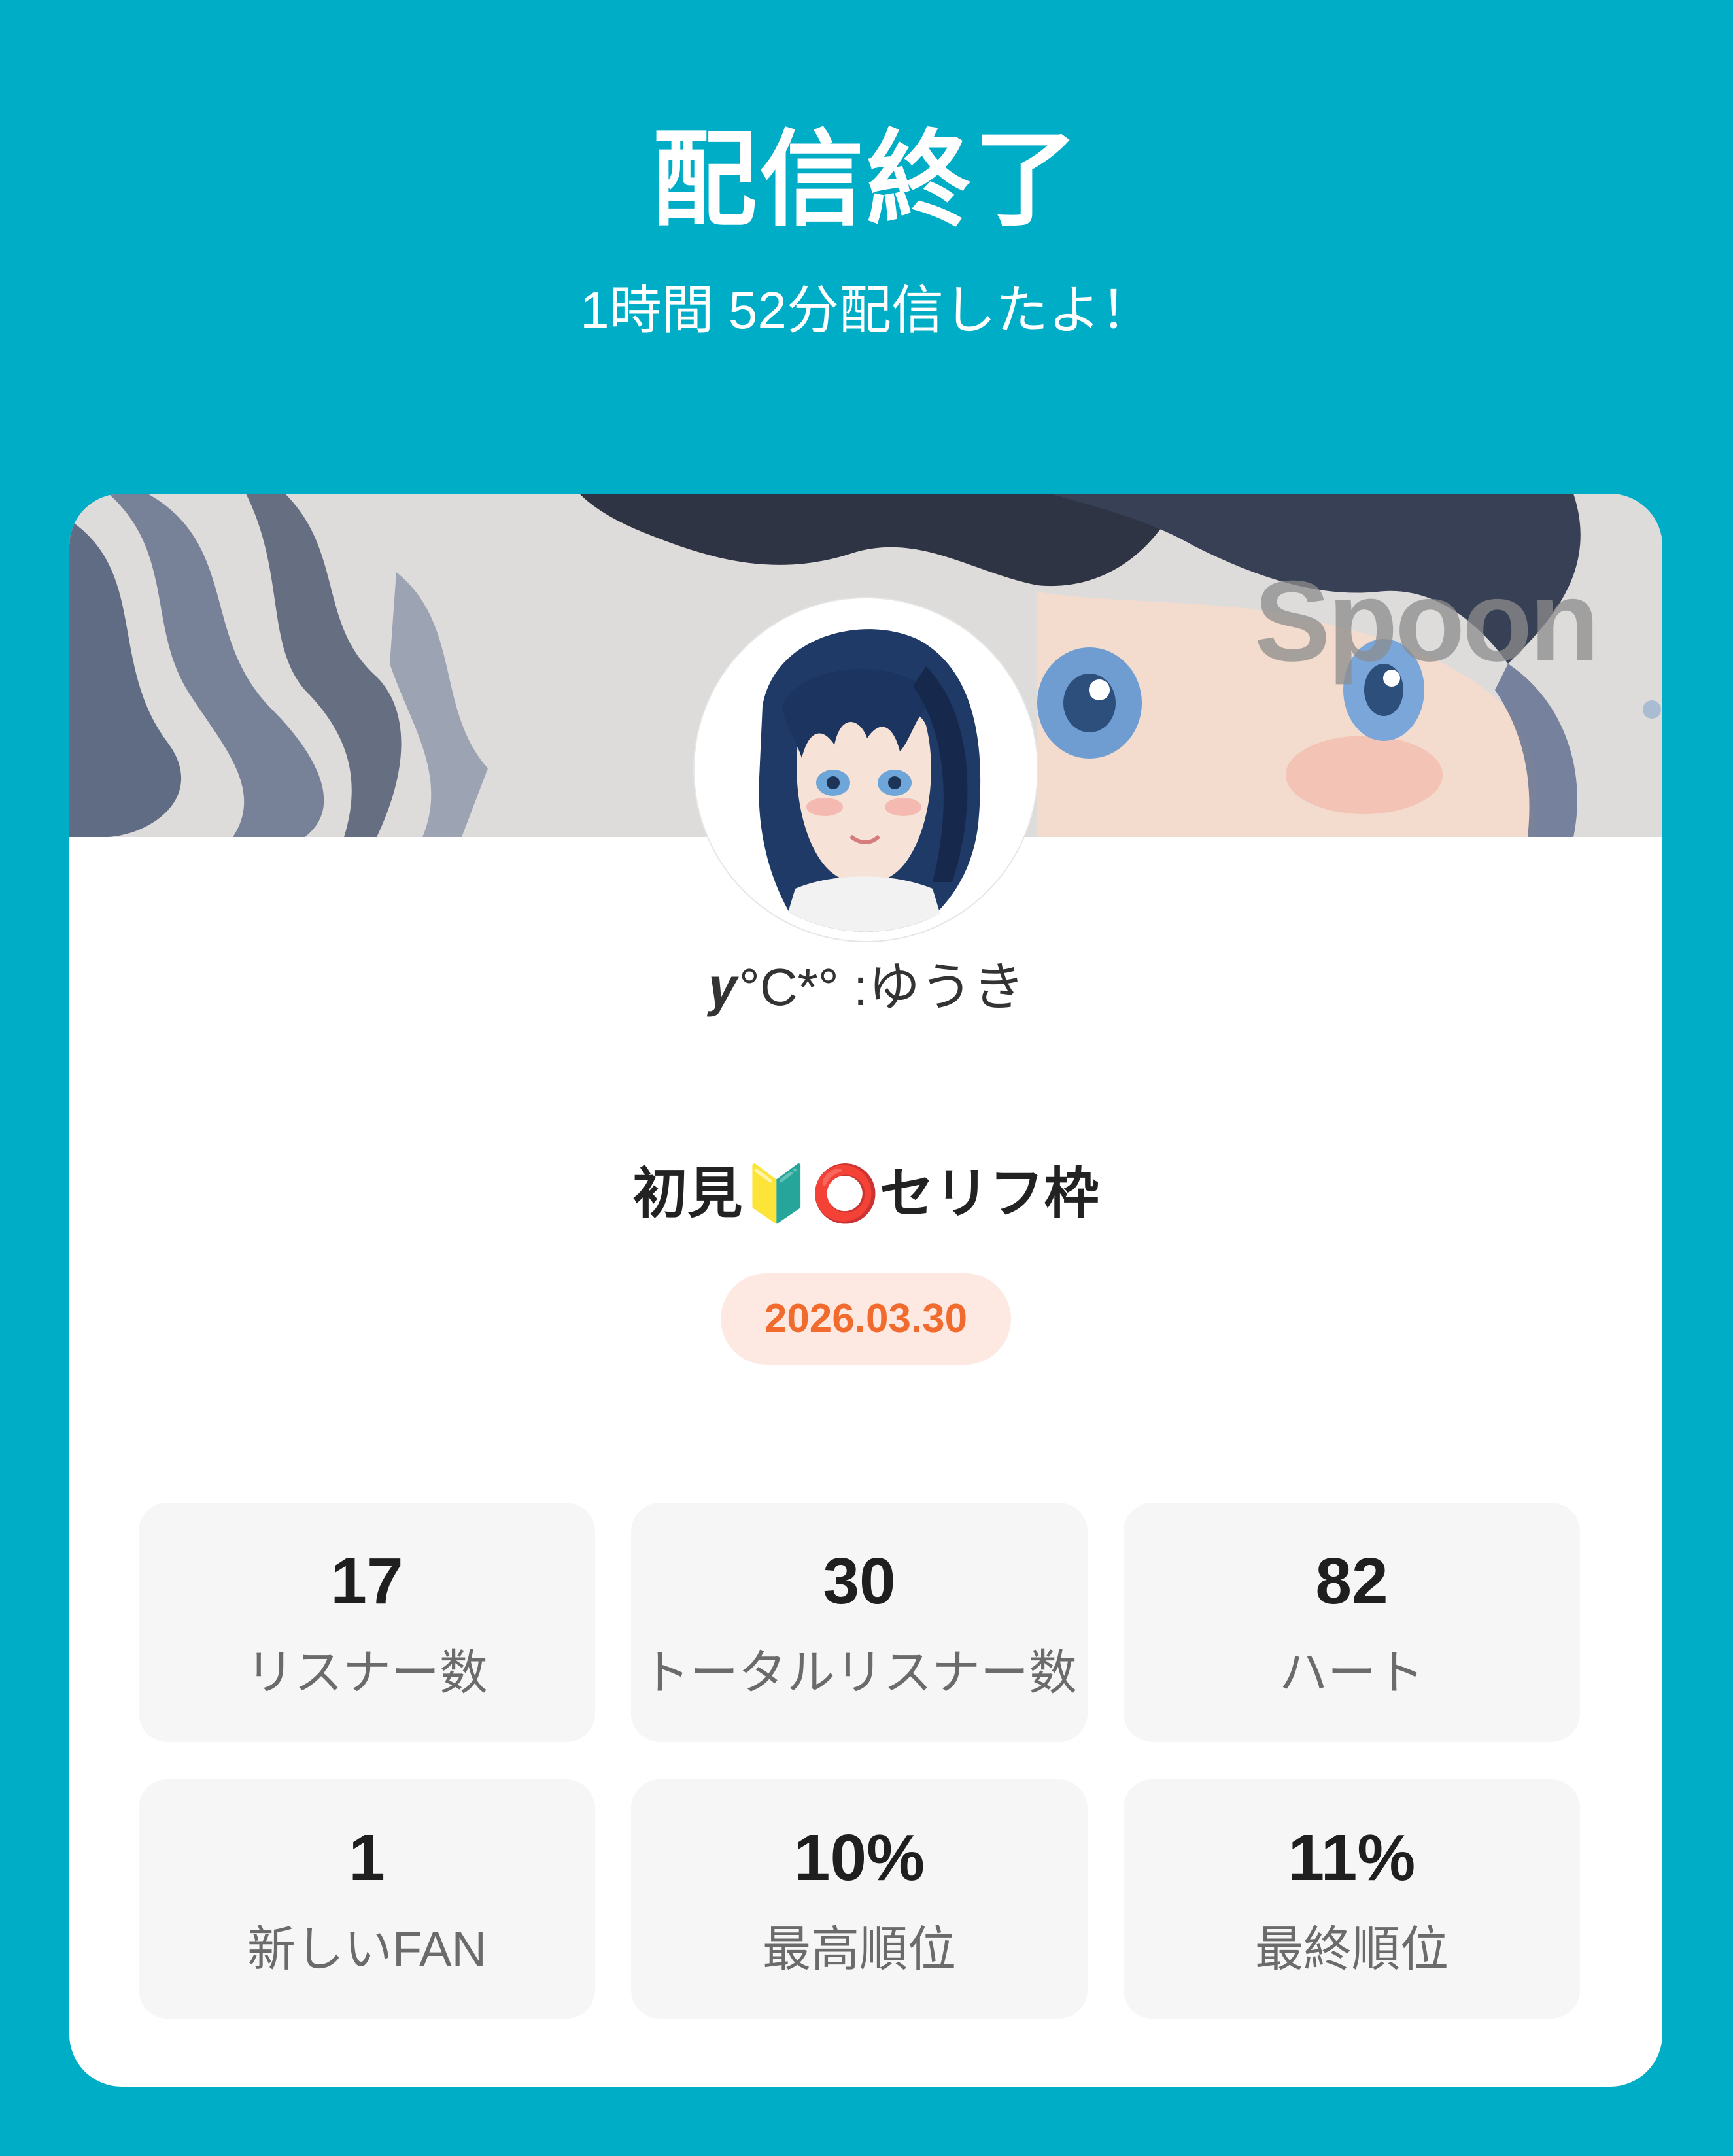  What do you see at coordinates (1352, 1899) in the screenshot?
I see `stat-final-rank: 11% 最終順位` at bounding box center [1352, 1899].